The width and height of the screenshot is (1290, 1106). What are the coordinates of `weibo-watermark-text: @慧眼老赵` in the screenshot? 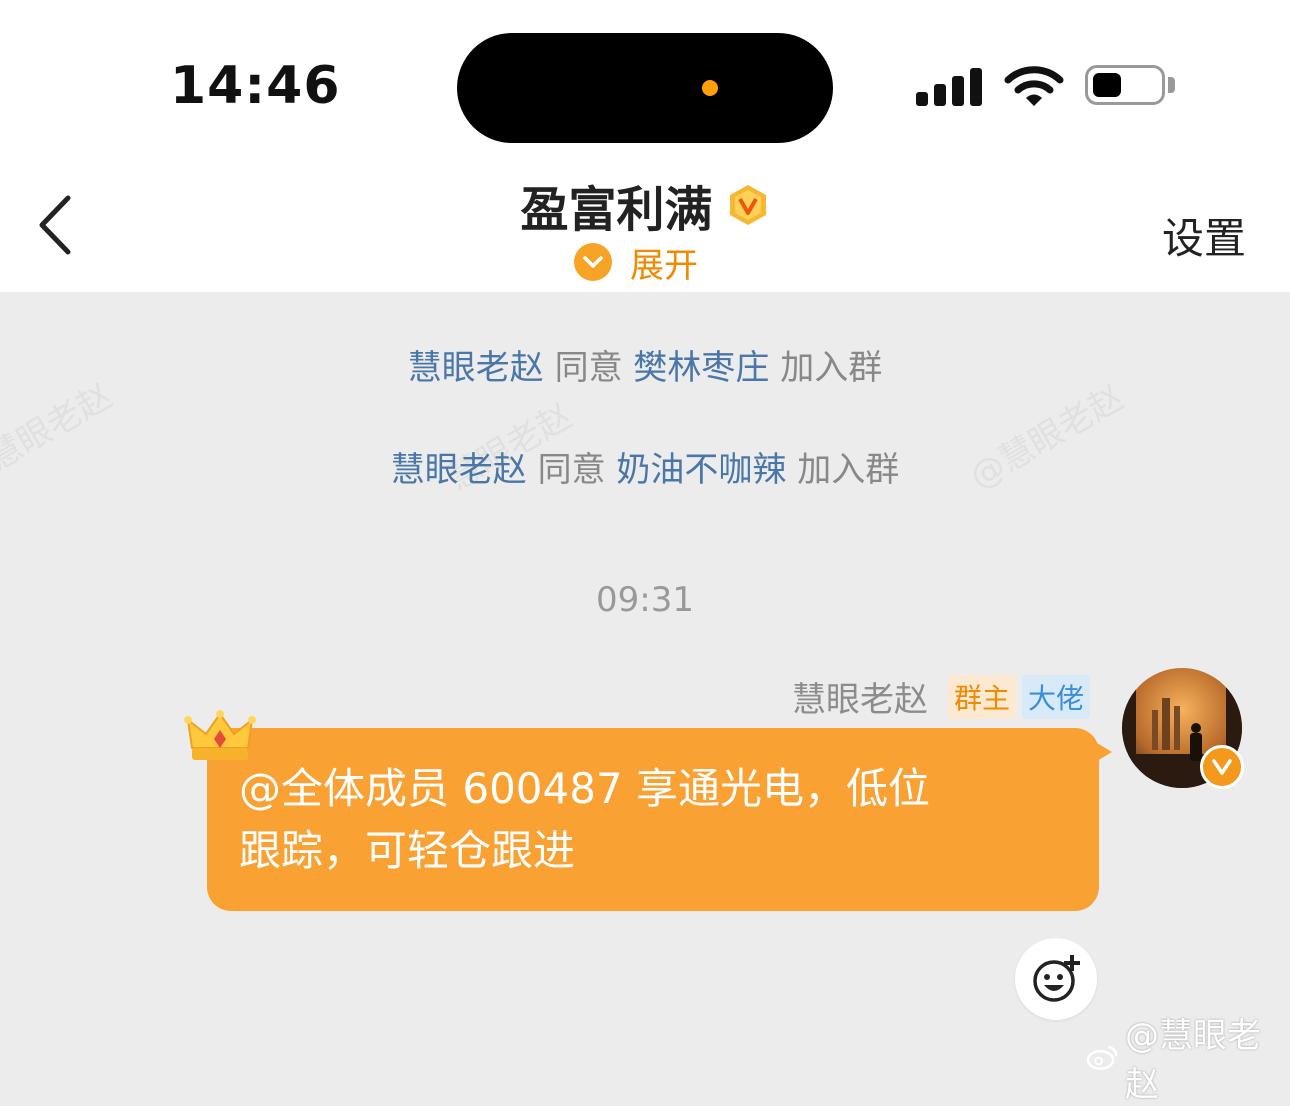 It's located at (1193, 1060).